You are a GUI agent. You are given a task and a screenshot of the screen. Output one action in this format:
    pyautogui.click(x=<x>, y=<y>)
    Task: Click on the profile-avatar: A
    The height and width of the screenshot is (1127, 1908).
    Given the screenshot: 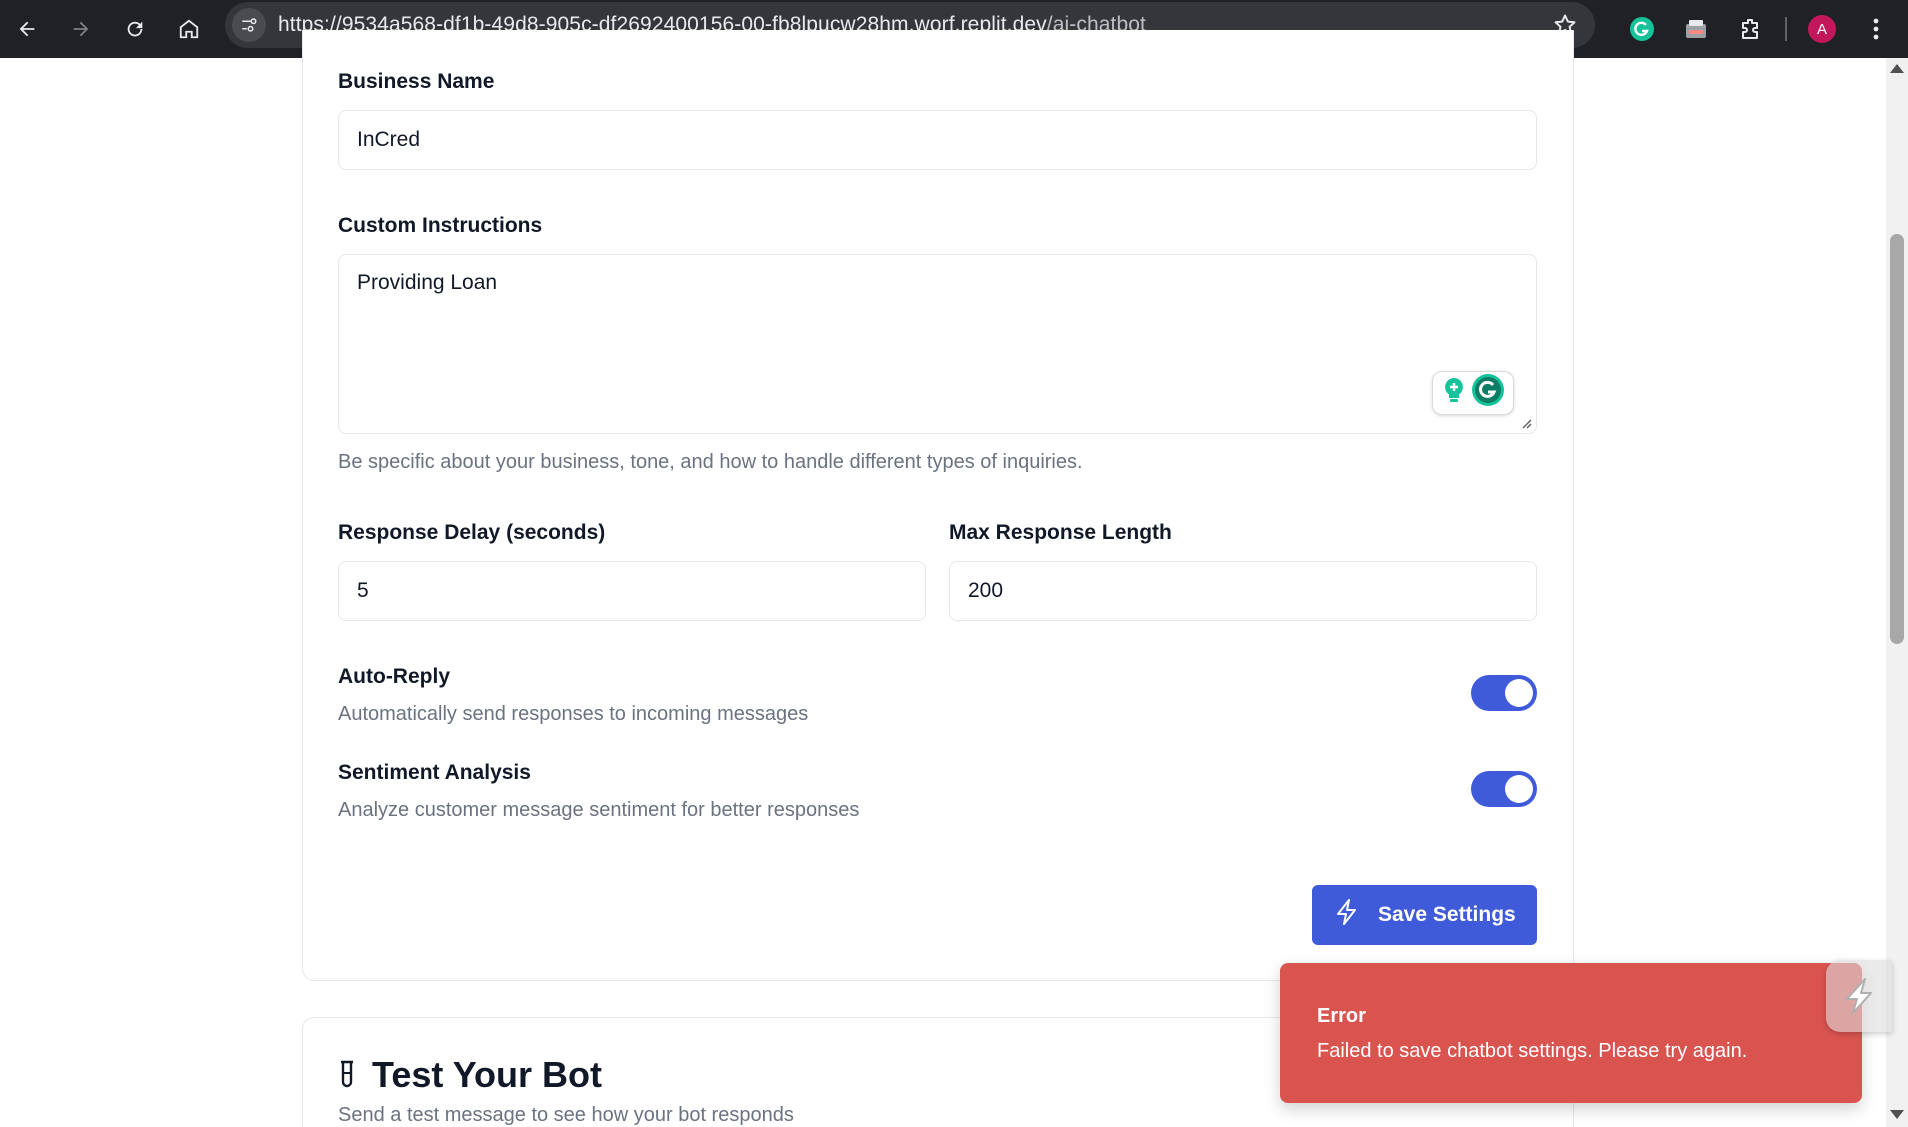 What is the action you would take?
    pyautogui.click(x=1822, y=29)
    